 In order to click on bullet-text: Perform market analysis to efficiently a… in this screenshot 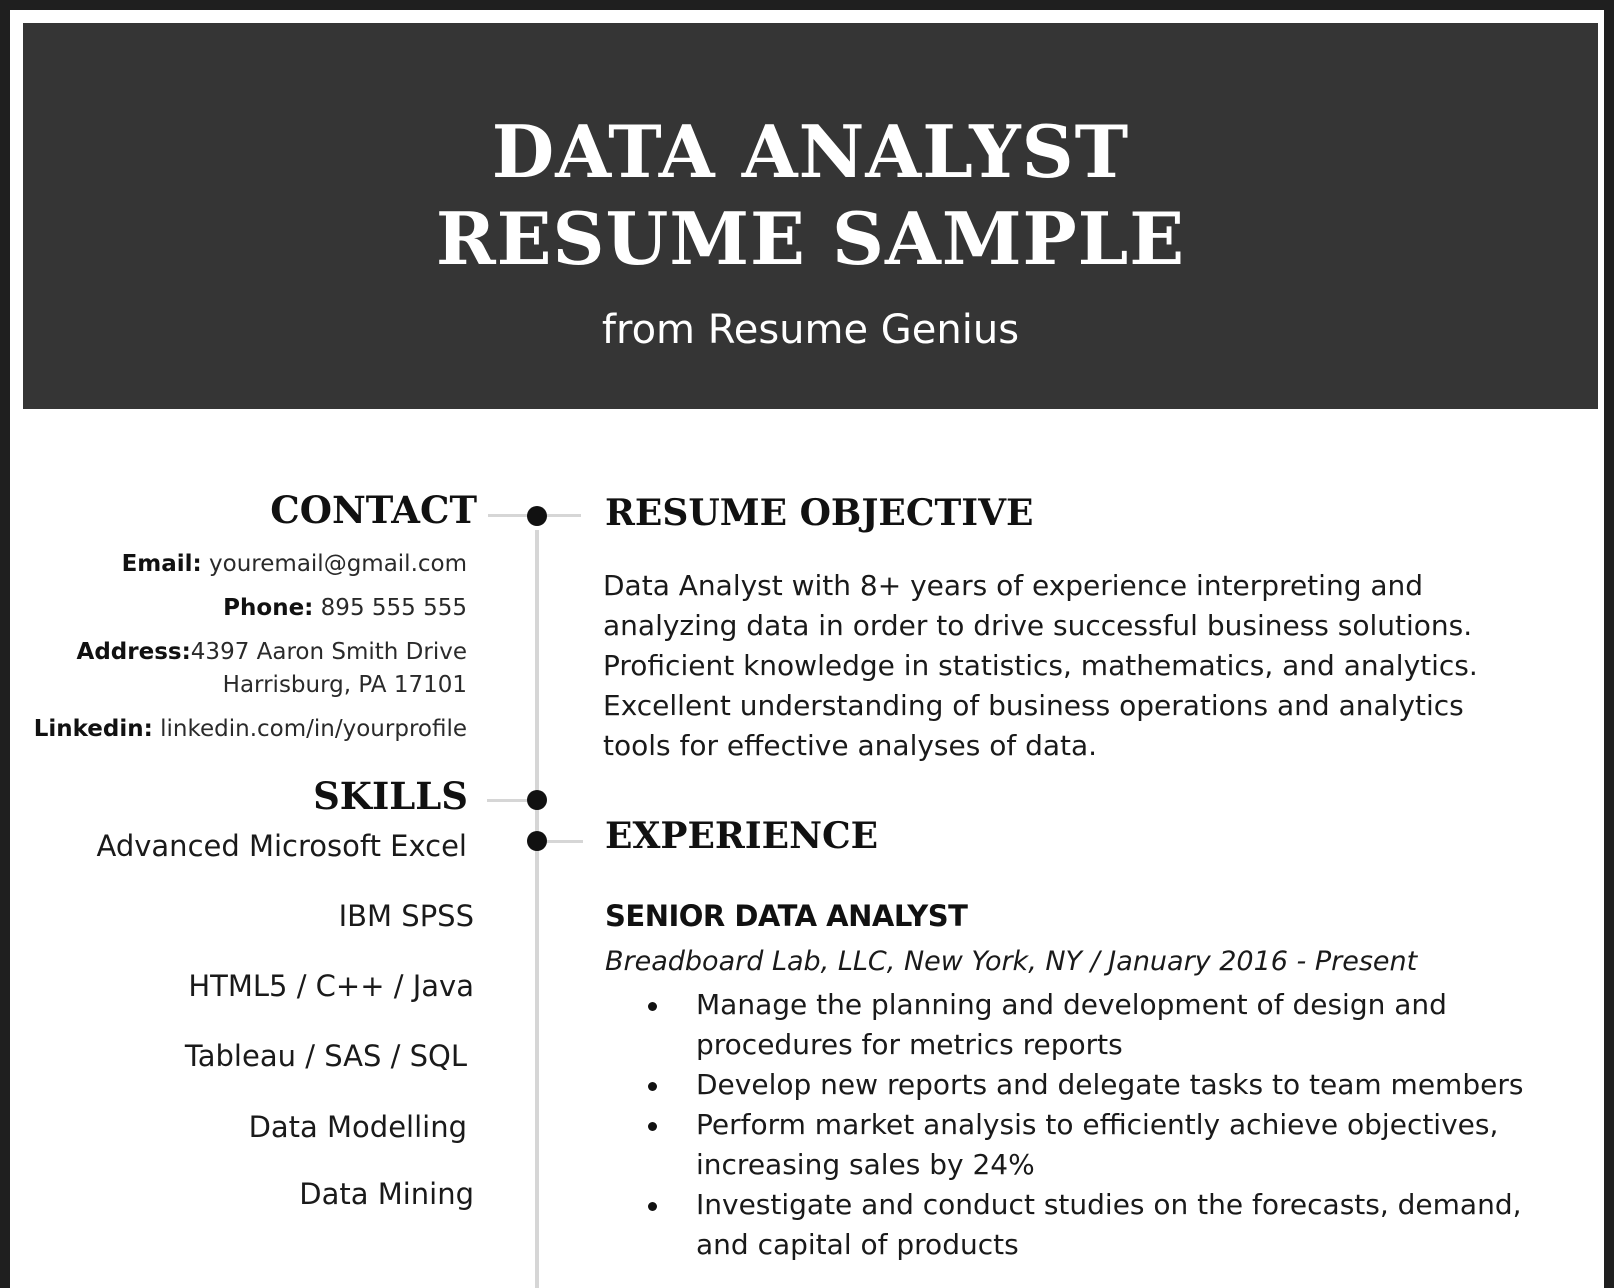, I will do `click(1097, 1144)`.